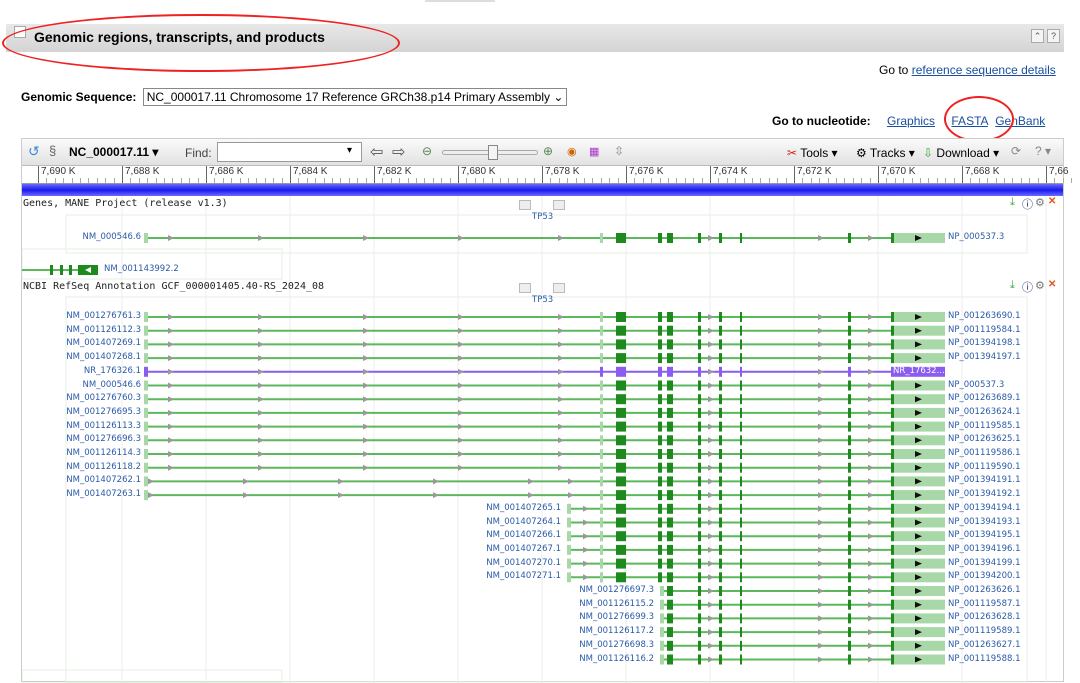 The height and width of the screenshot is (683, 1080). Describe the element at coordinates (616, 590) in the screenshot. I see `transcript-label: NM_001276697.3` at that location.